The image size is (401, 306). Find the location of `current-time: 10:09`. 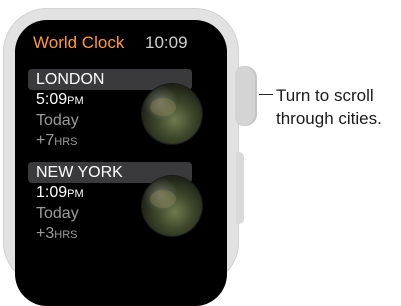

current-time: 10:09 is located at coordinates (166, 42).